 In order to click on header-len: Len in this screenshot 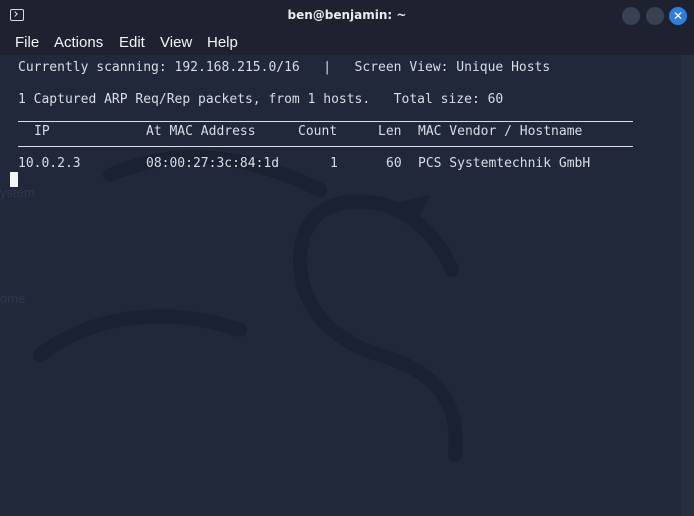, I will do `click(390, 131)`.